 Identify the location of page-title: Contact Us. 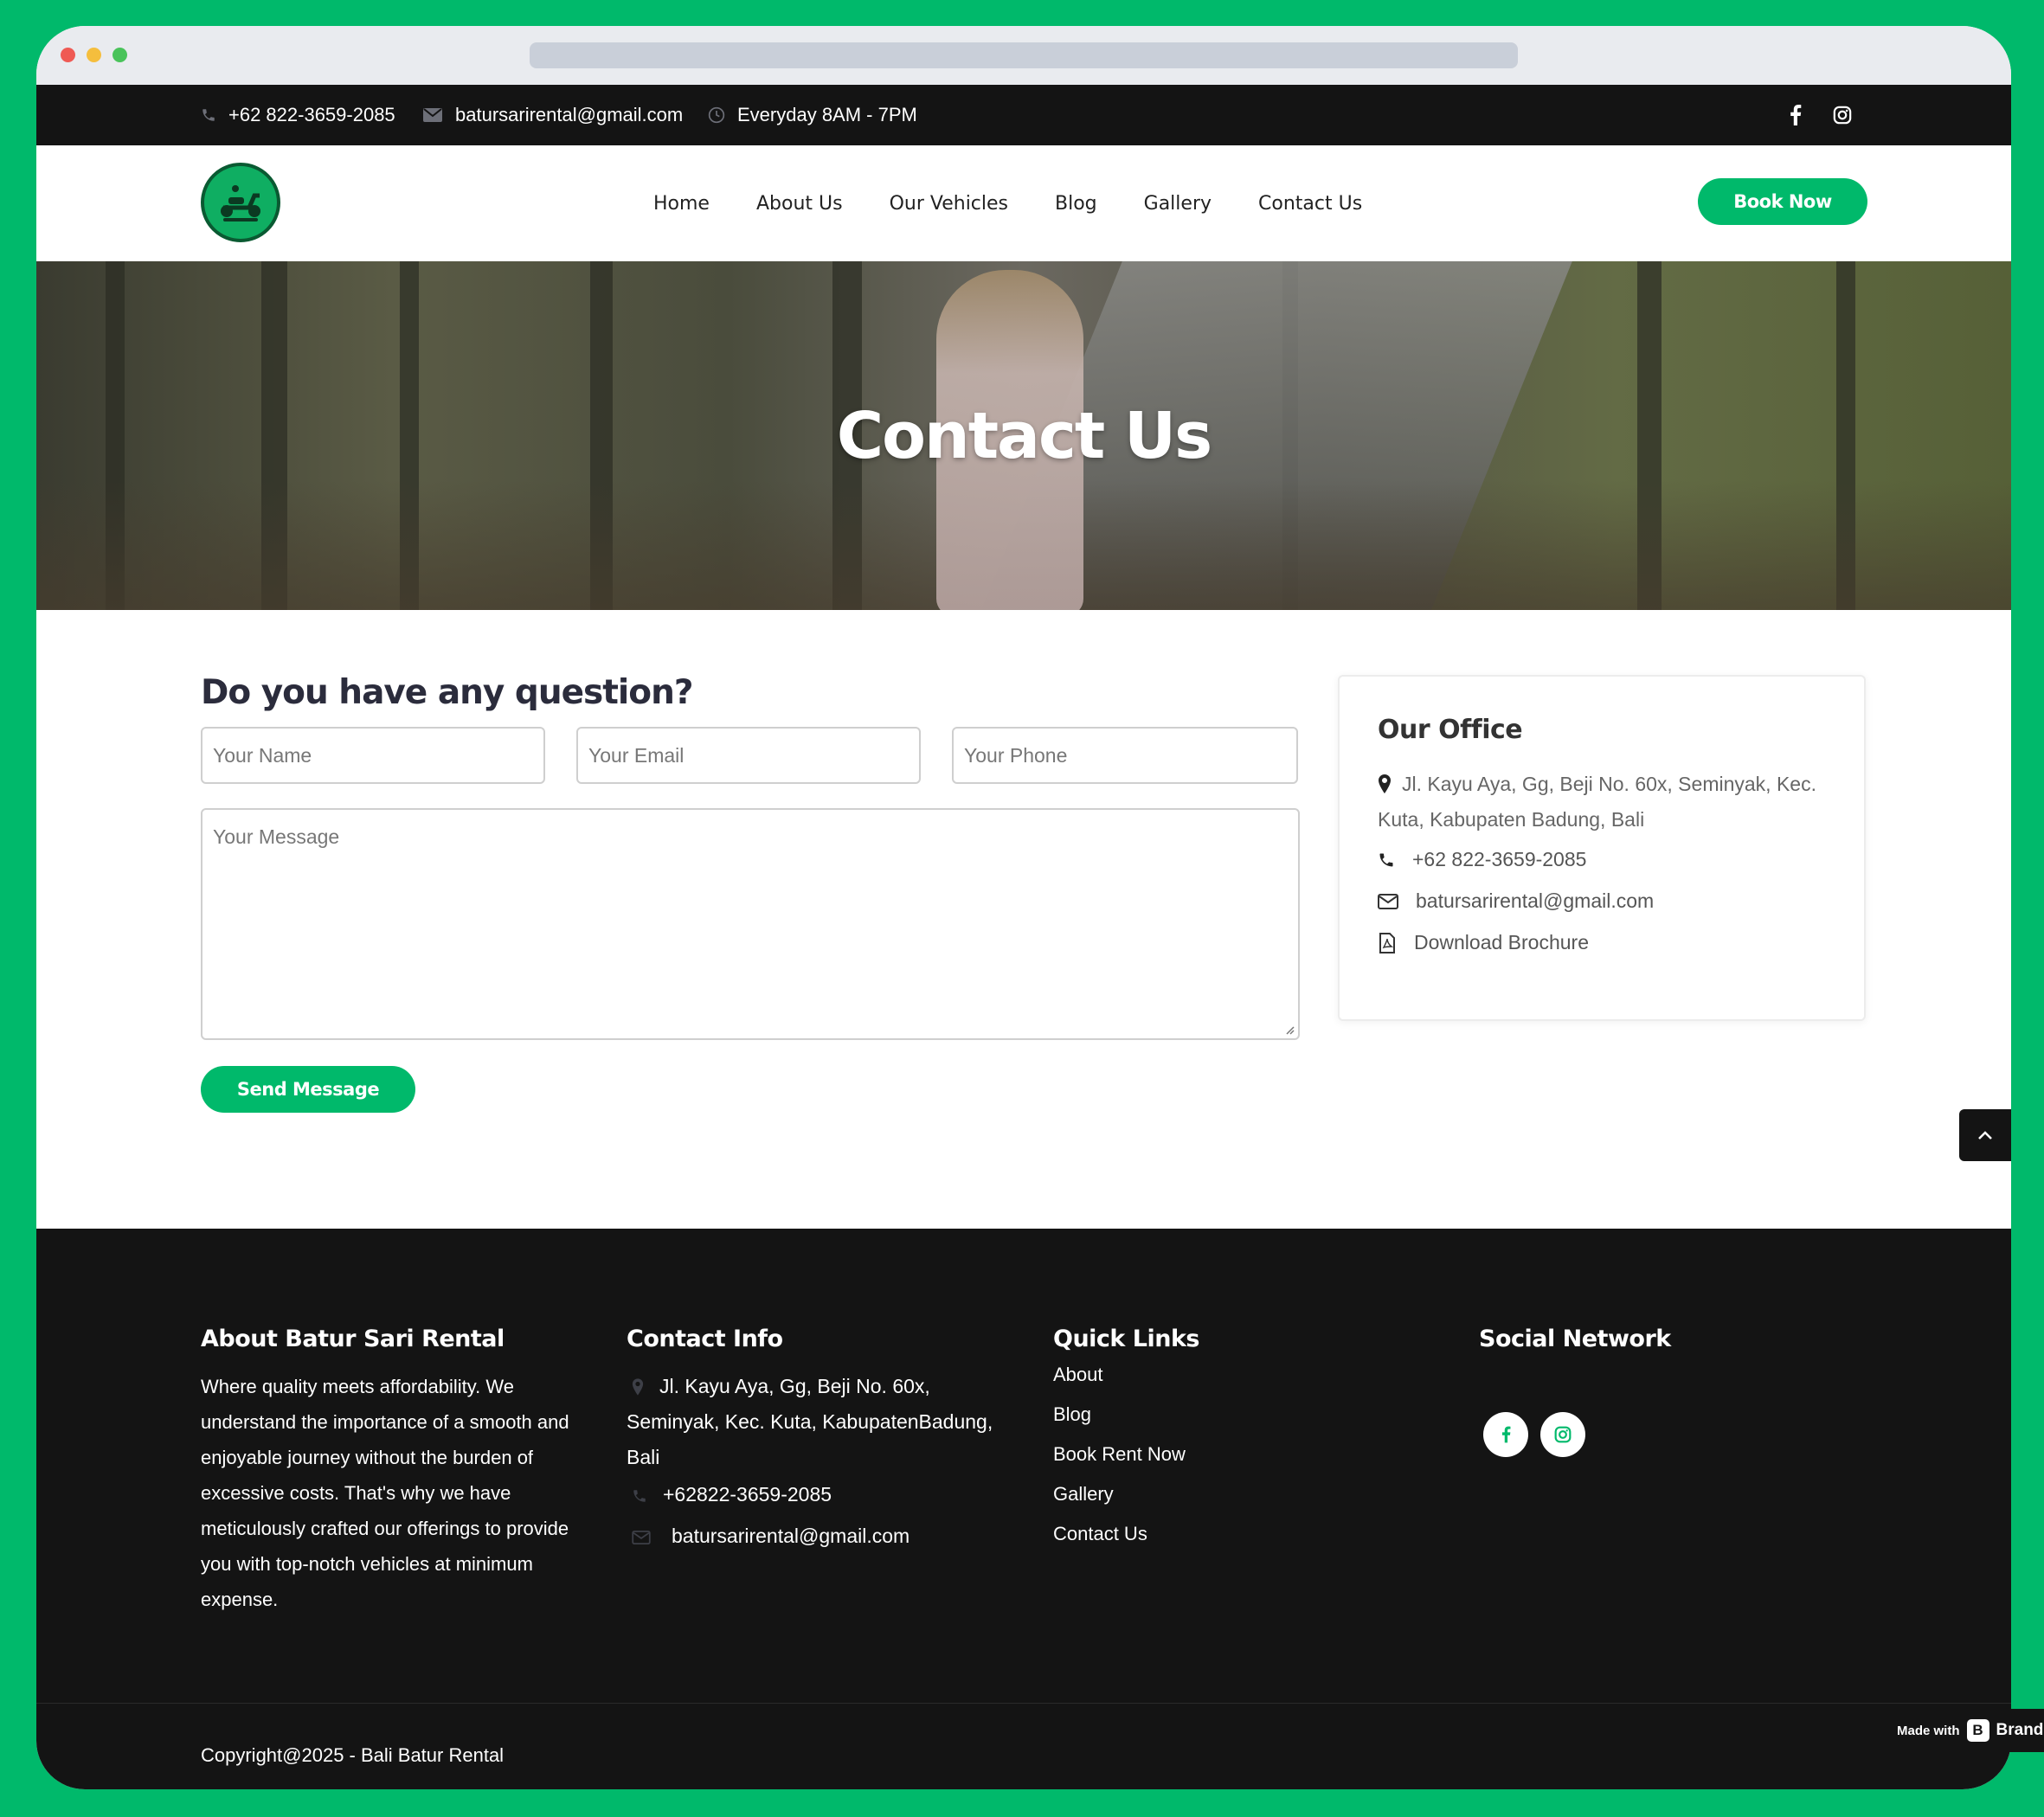
(1024, 435).